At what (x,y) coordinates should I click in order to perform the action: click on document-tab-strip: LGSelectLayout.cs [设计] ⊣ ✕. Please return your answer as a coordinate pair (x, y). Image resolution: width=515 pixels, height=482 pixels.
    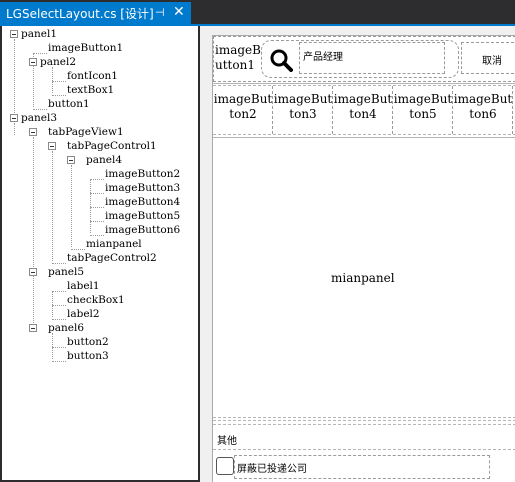
    Looking at the image, I should click on (257, 12).